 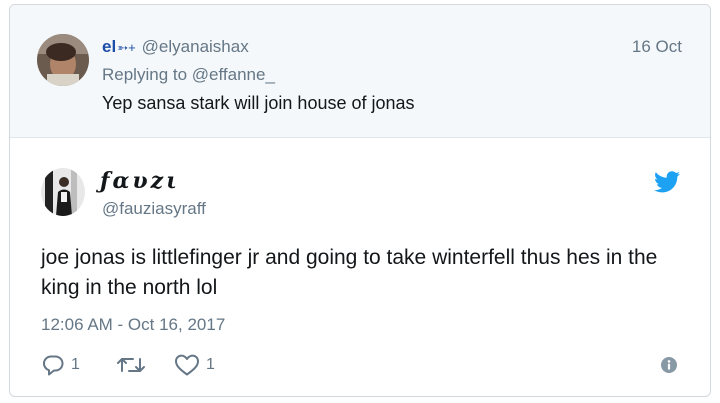 I want to click on like-count: 1, so click(x=210, y=364).